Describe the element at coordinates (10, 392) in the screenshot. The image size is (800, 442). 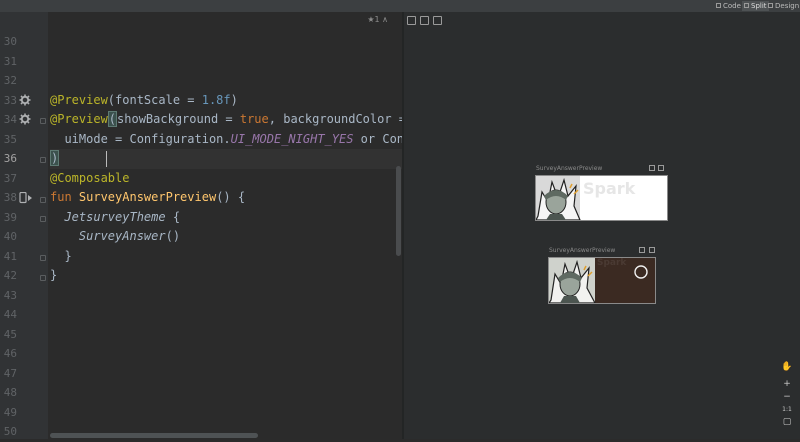
I see `line-number: 48` at that location.